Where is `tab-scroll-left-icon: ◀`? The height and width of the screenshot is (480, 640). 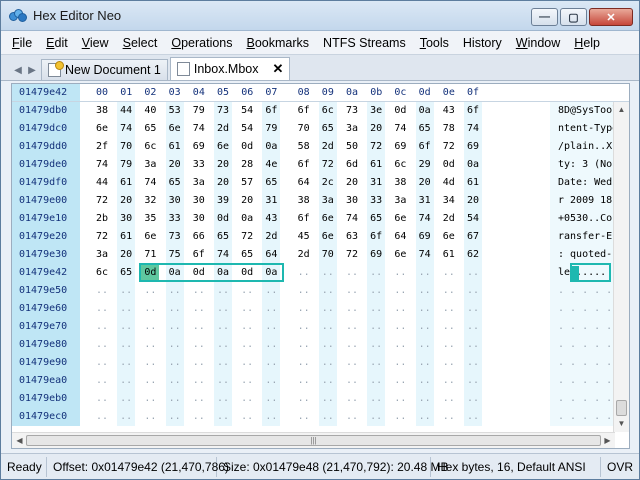 tab-scroll-left-icon: ◀ is located at coordinates (18, 70).